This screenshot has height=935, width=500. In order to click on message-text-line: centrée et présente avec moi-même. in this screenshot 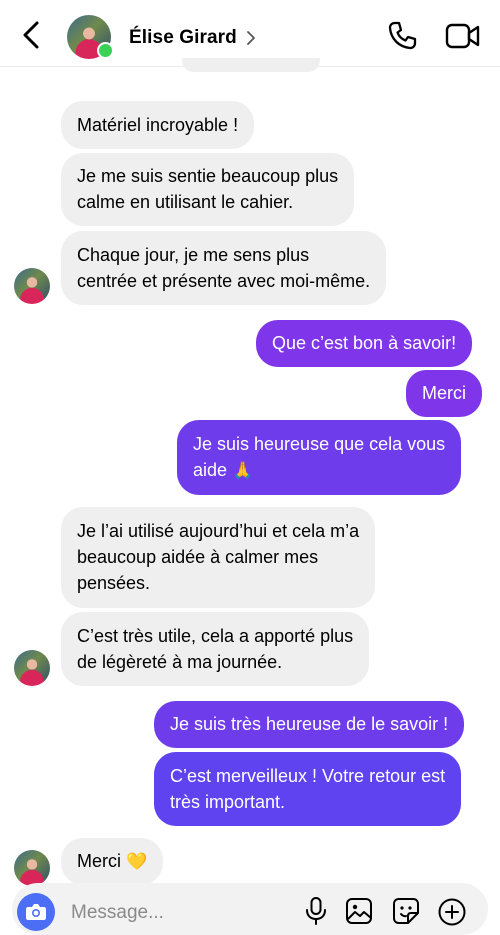, I will do `click(224, 281)`.